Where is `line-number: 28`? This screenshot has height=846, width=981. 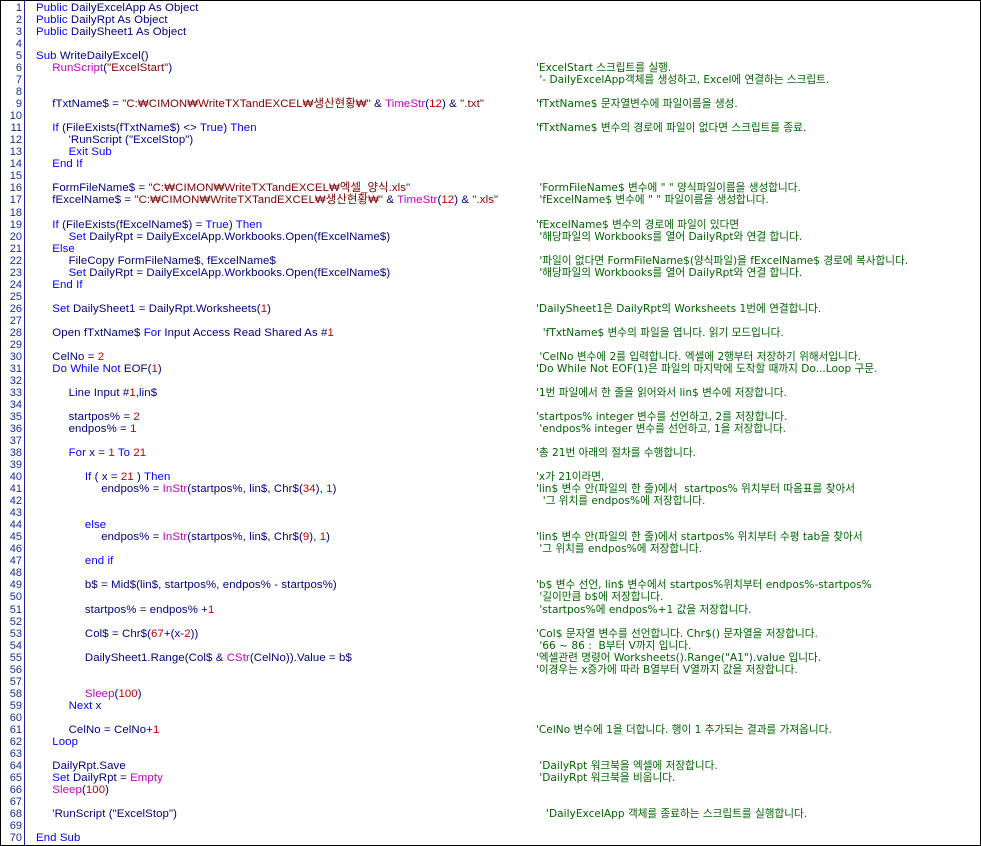
line-number: 28 is located at coordinates (15, 332).